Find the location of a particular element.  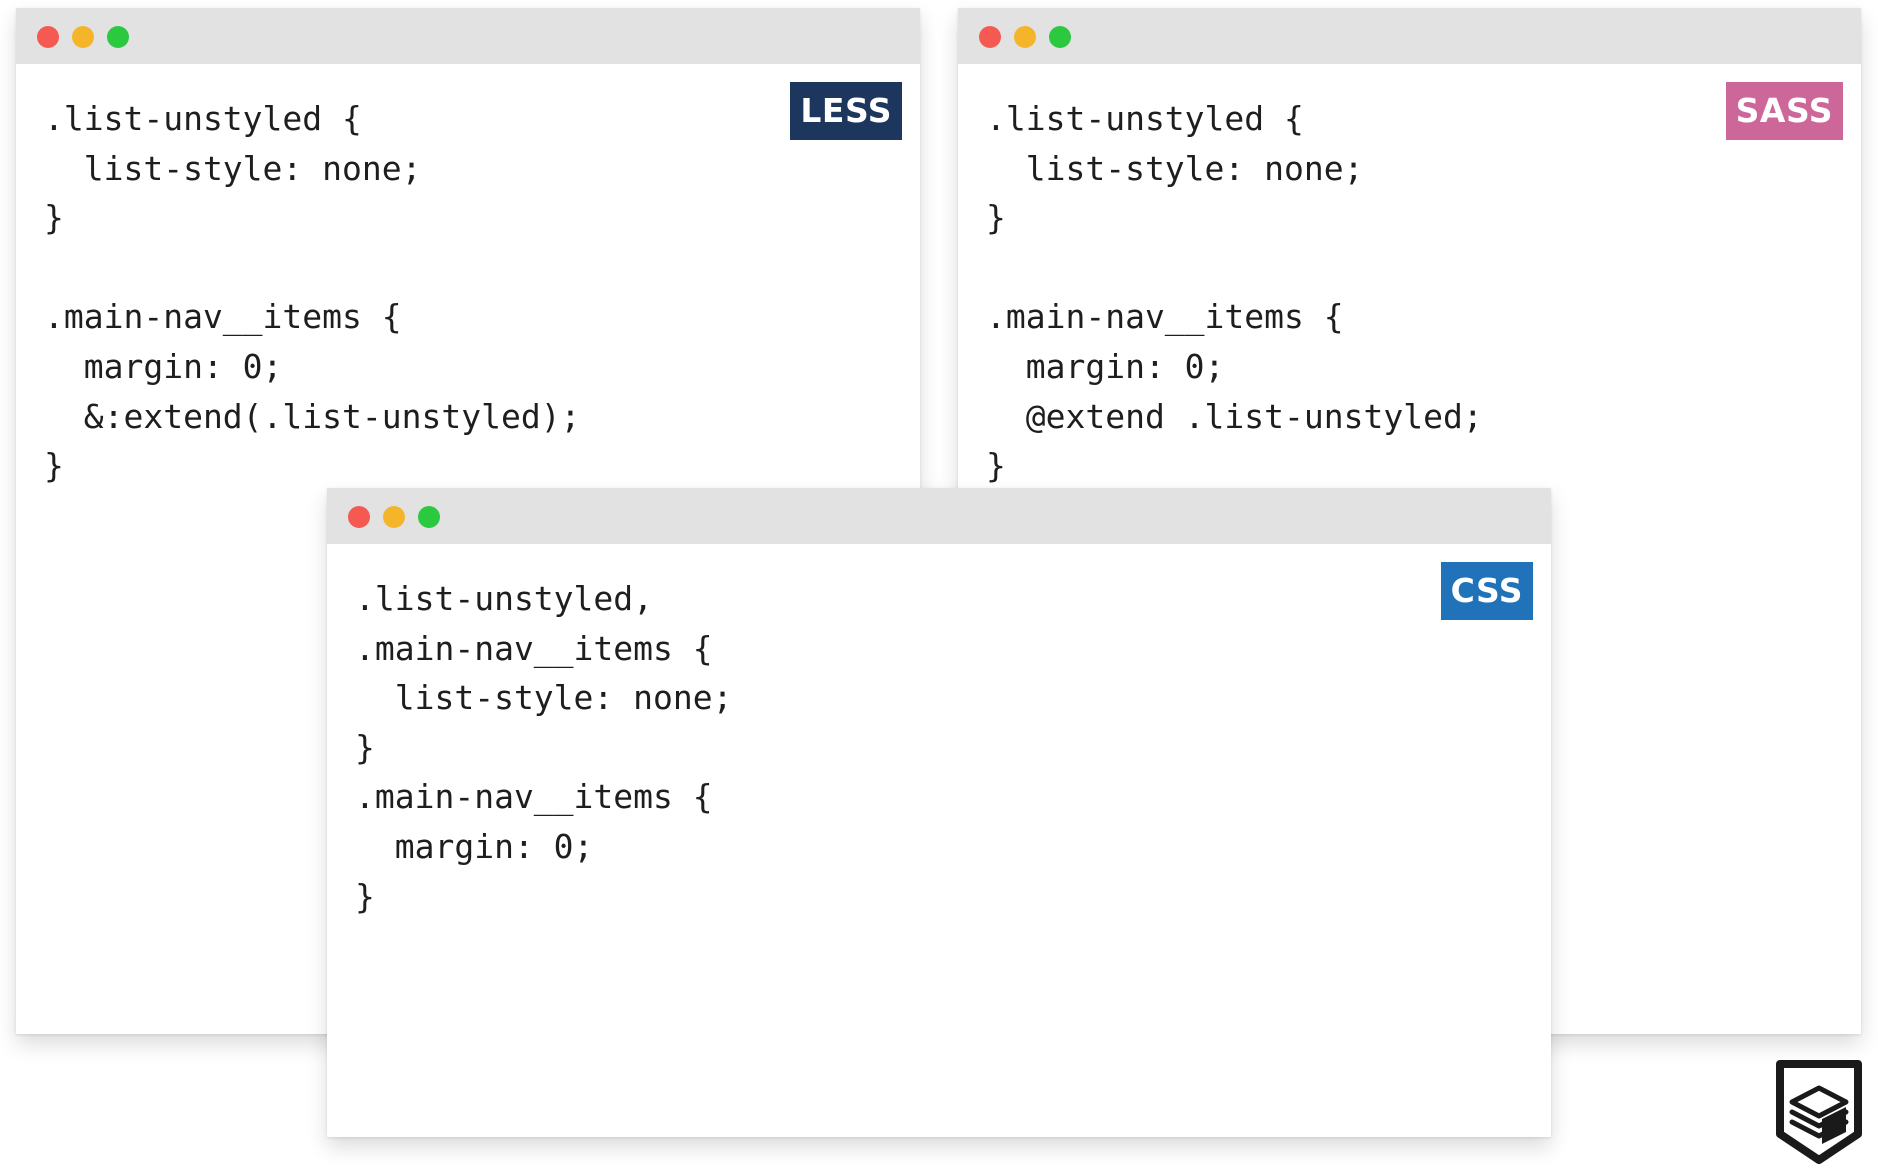

less-language-badge: LESS is located at coordinates (846, 111).